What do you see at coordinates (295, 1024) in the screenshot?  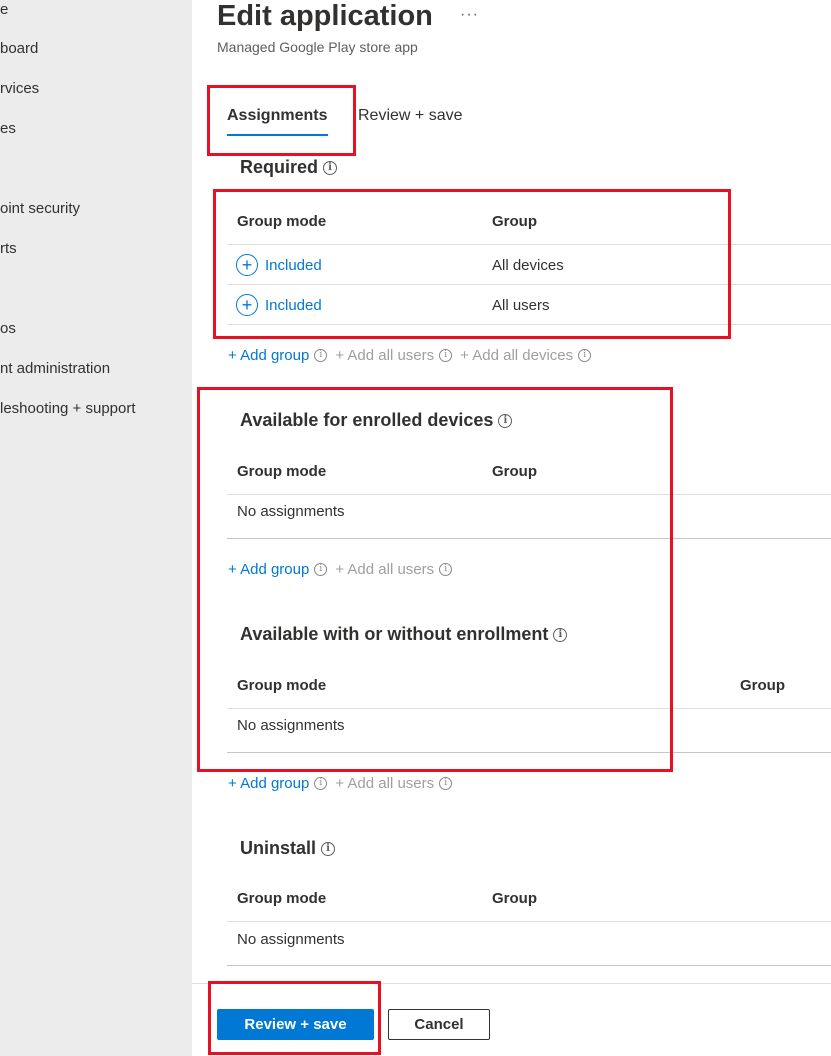 I see `review-save-button: Review + save` at bounding box center [295, 1024].